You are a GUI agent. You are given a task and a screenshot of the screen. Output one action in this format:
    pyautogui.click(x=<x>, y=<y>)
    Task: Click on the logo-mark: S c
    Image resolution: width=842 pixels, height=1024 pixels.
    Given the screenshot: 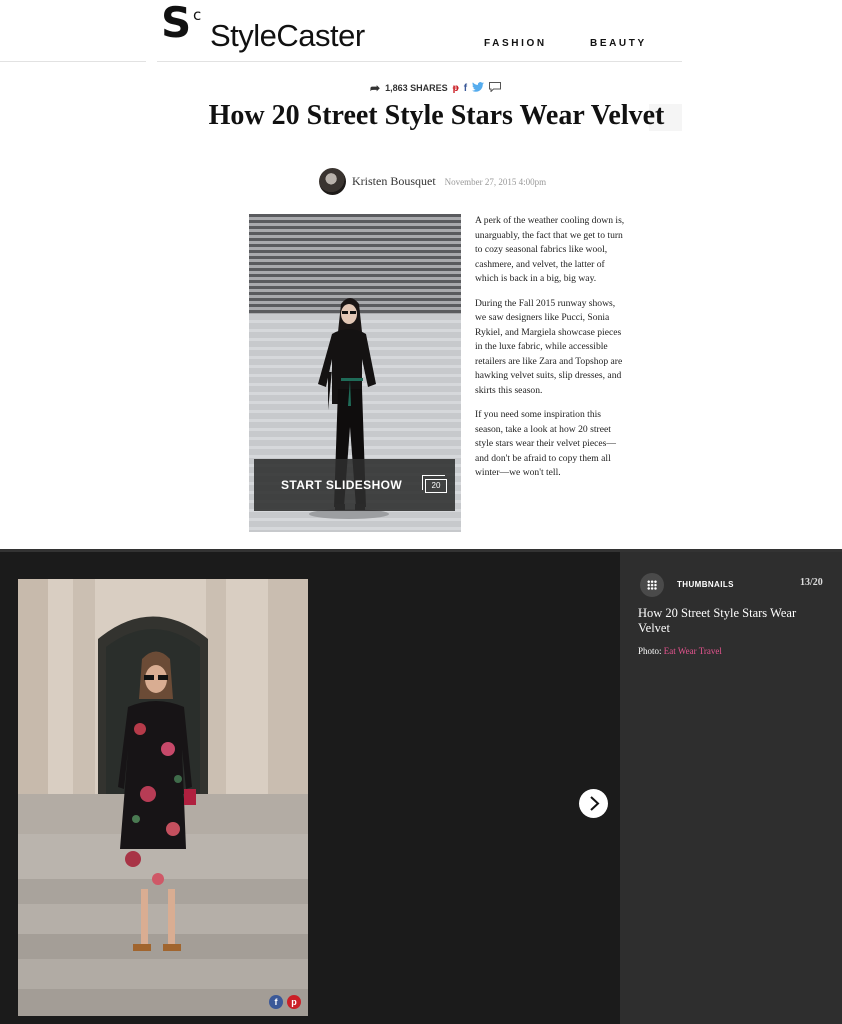 What is the action you would take?
    pyautogui.click(x=183, y=26)
    